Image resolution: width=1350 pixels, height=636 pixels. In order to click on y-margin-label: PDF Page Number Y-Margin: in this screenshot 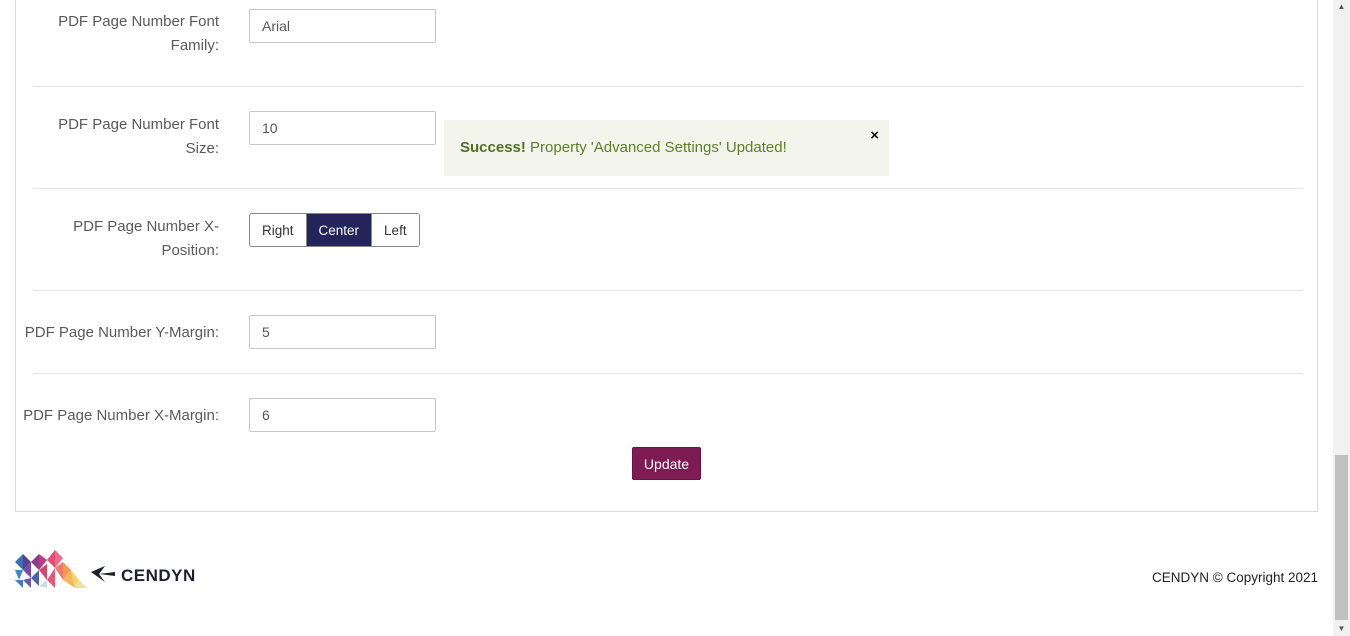, I will do `click(121, 332)`.